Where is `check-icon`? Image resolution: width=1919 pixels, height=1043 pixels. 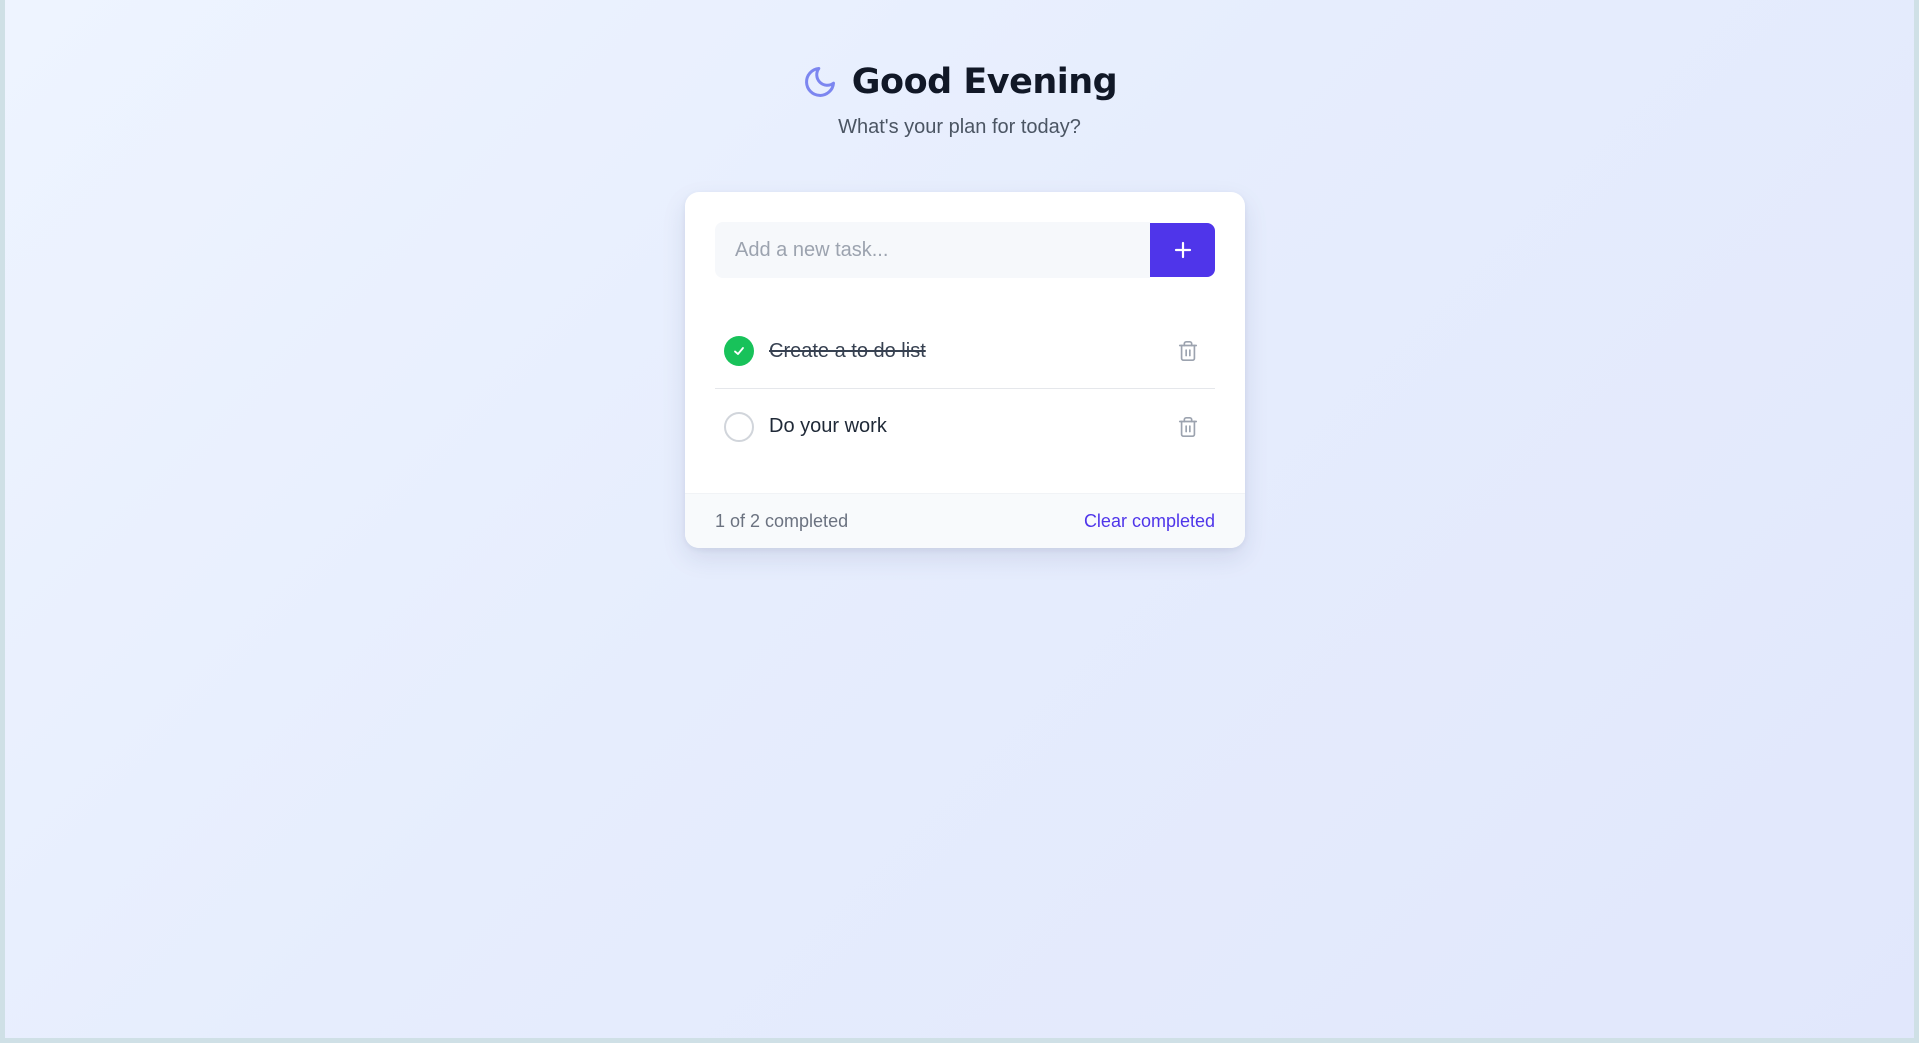
check-icon is located at coordinates (739, 351).